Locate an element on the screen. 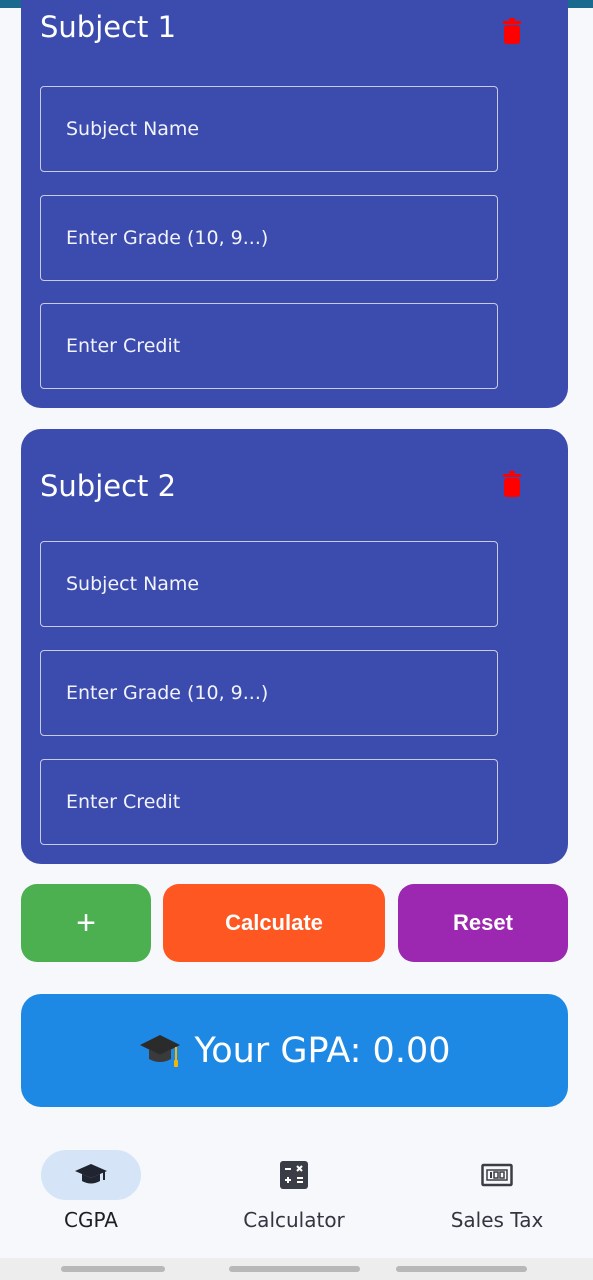 This screenshot has width=593, height=1280. nav-item-calculator: Calculator is located at coordinates (294, 1195).